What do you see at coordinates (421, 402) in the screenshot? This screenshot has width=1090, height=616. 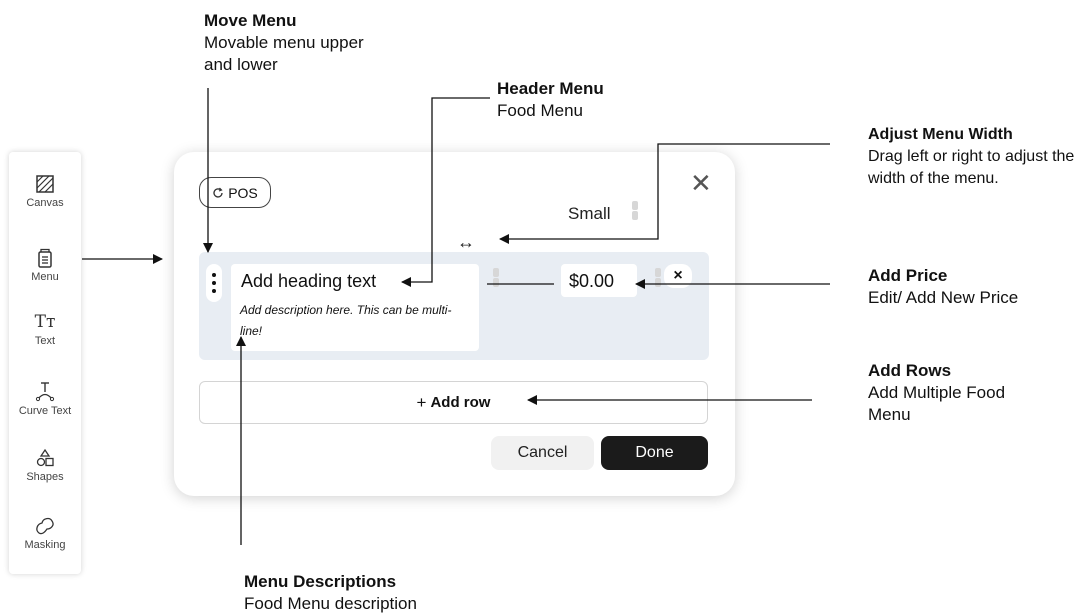 I see `plus-icon: +` at bounding box center [421, 402].